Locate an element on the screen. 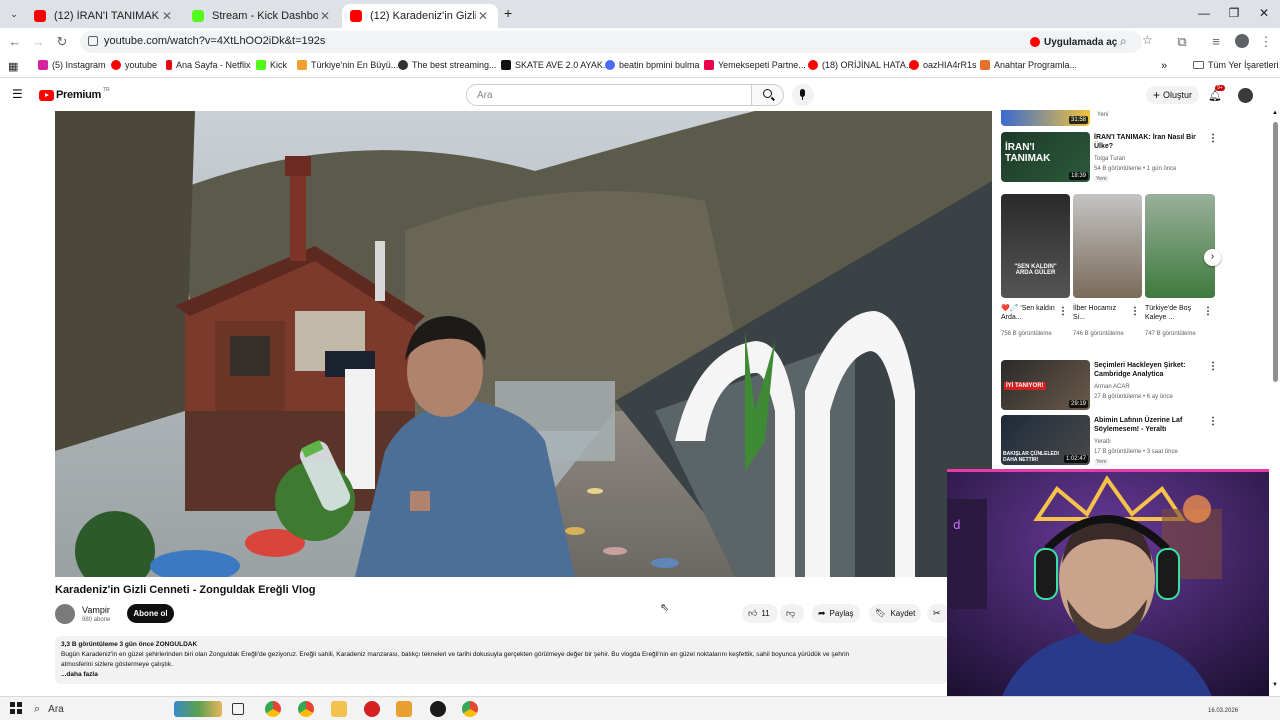  close-window-icon: ✕ is located at coordinates (1264, 13).